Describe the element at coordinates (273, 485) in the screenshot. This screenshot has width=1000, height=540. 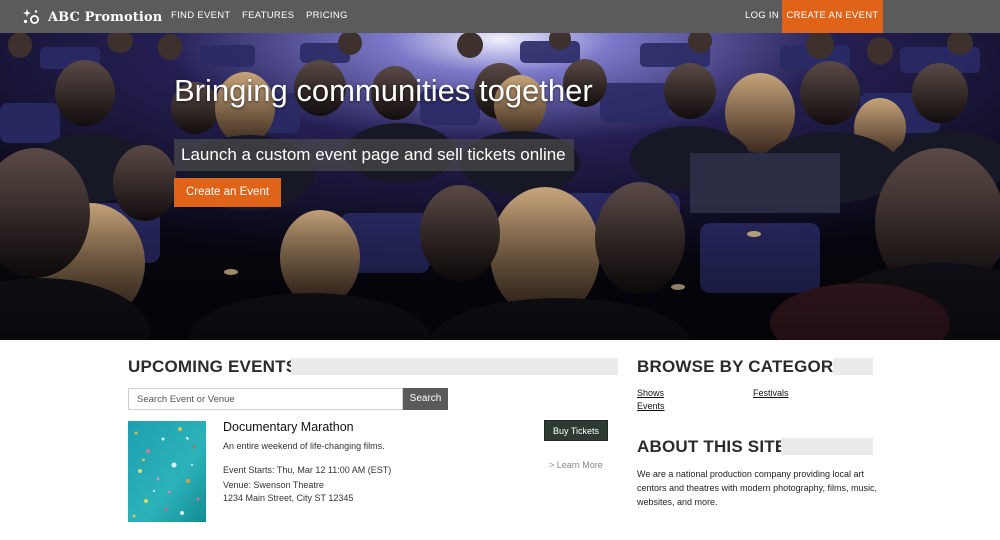
I see `event-venue: Venue: Swenson Theatre` at that location.